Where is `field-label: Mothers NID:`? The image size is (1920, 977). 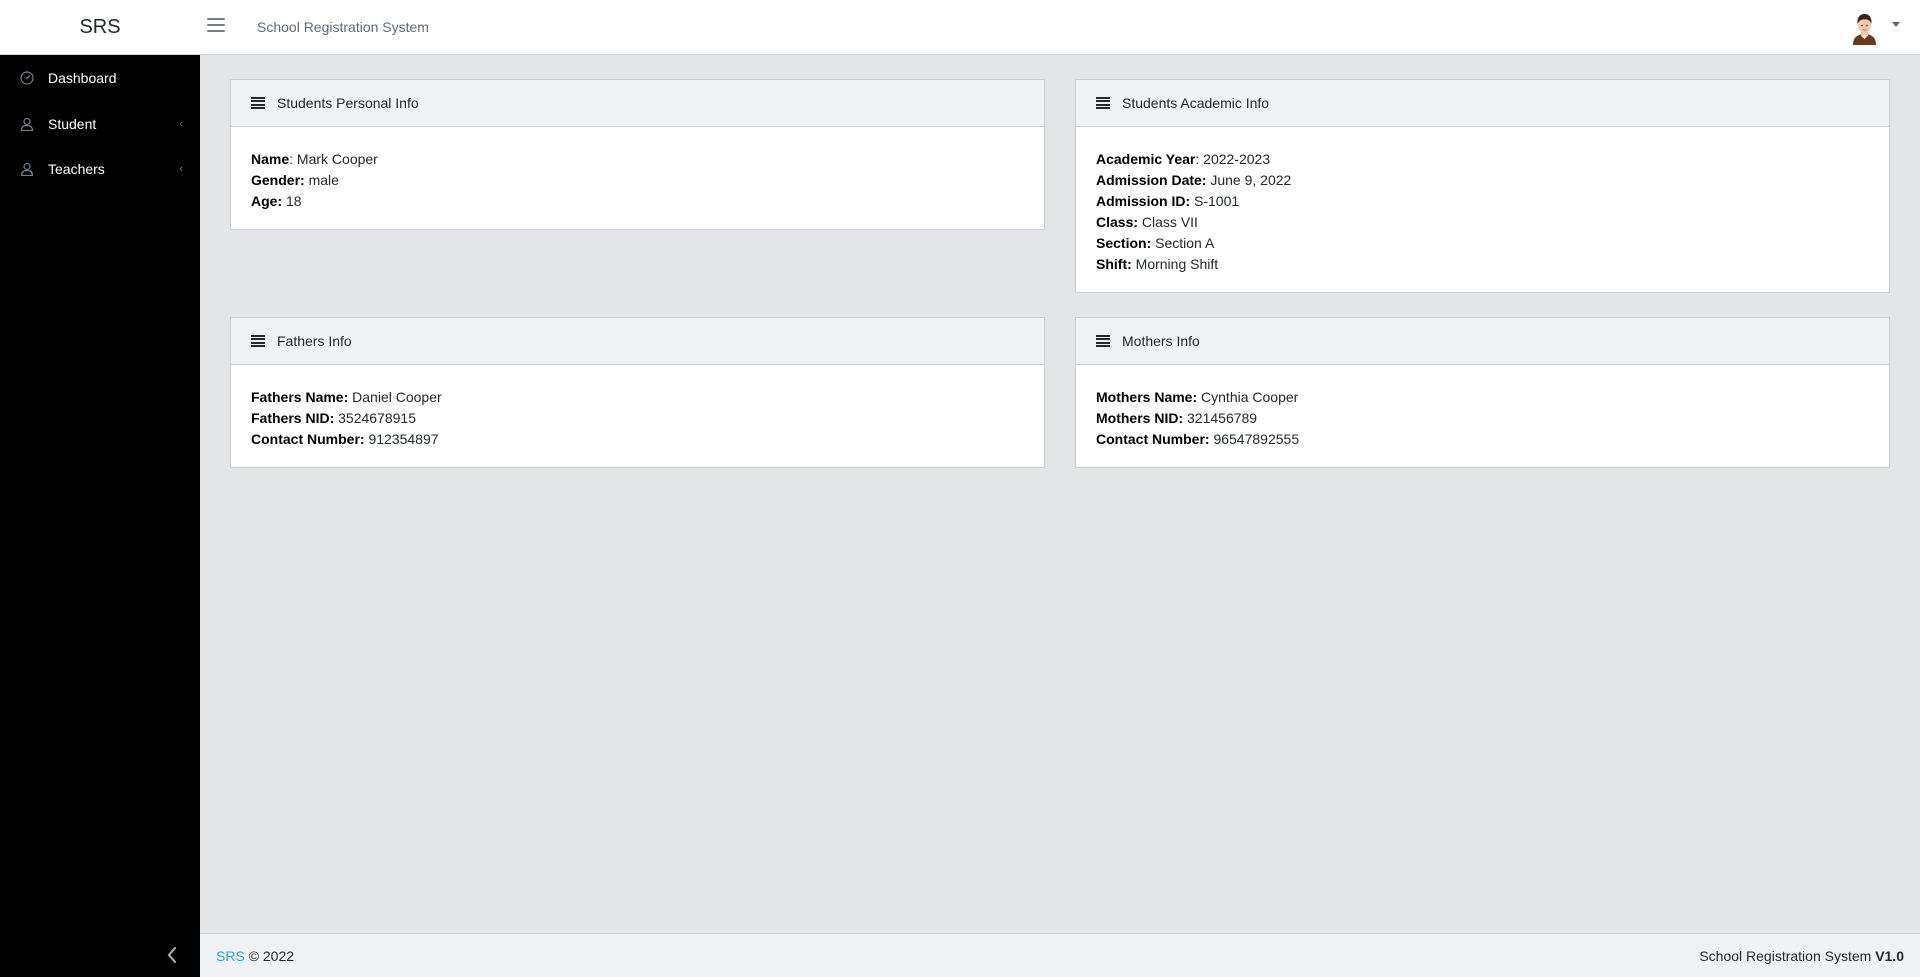 field-label: Mothers NID: is located at coordinates (1140, 418).